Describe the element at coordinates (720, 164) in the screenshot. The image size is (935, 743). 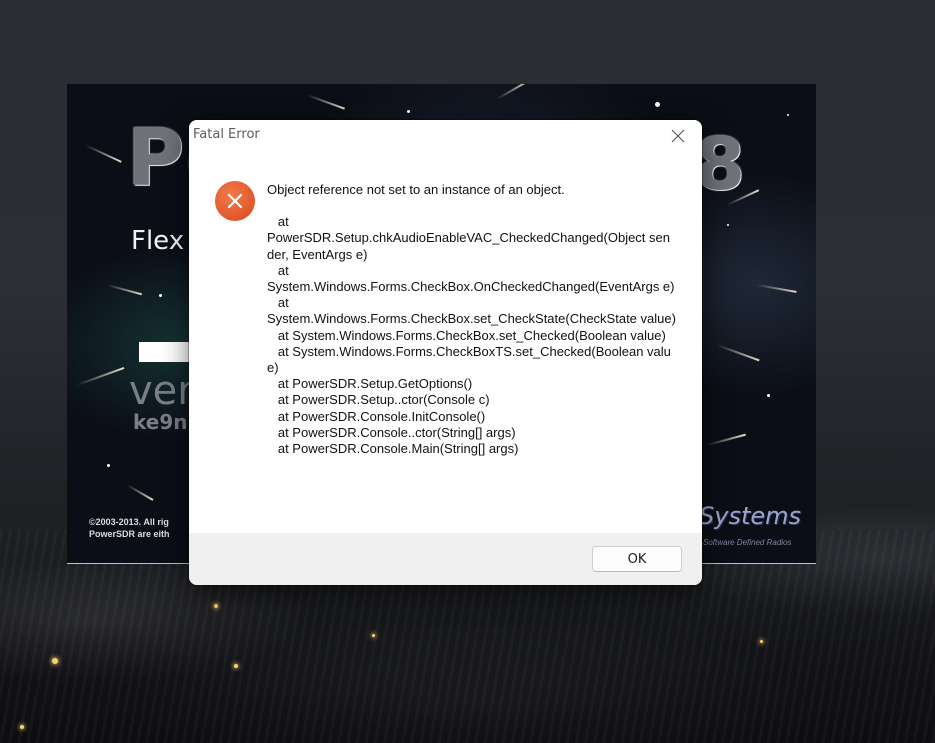
I see `splash-logo-version-digit: 8` at that location.